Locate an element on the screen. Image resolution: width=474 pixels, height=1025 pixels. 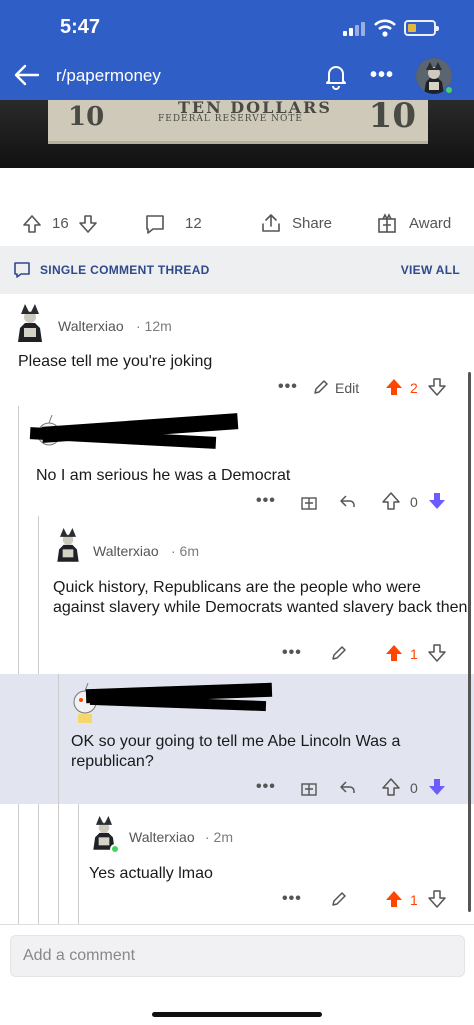
single-thread-bar: SINGLE COMMENT THREAD VIEW ALL is located at coordinates (237, 270).